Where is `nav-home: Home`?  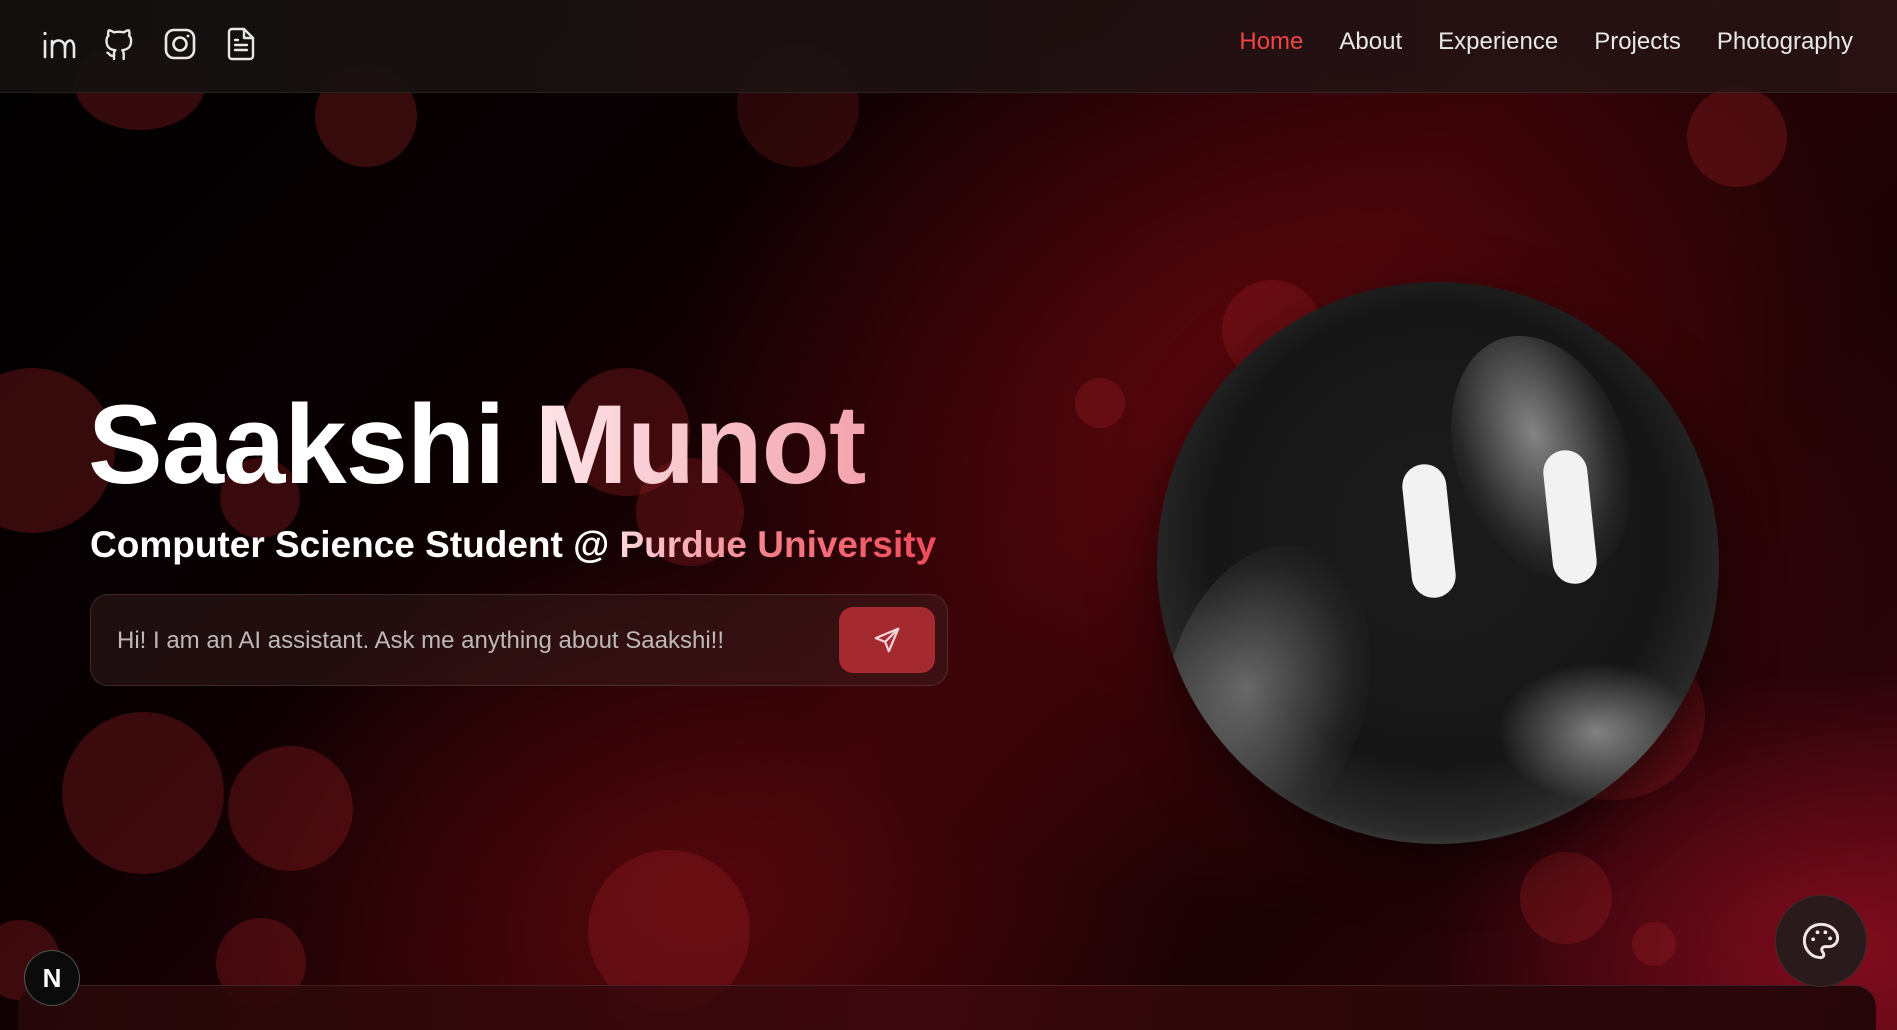 nav-home: Home is located at coordinates (1271, 42).